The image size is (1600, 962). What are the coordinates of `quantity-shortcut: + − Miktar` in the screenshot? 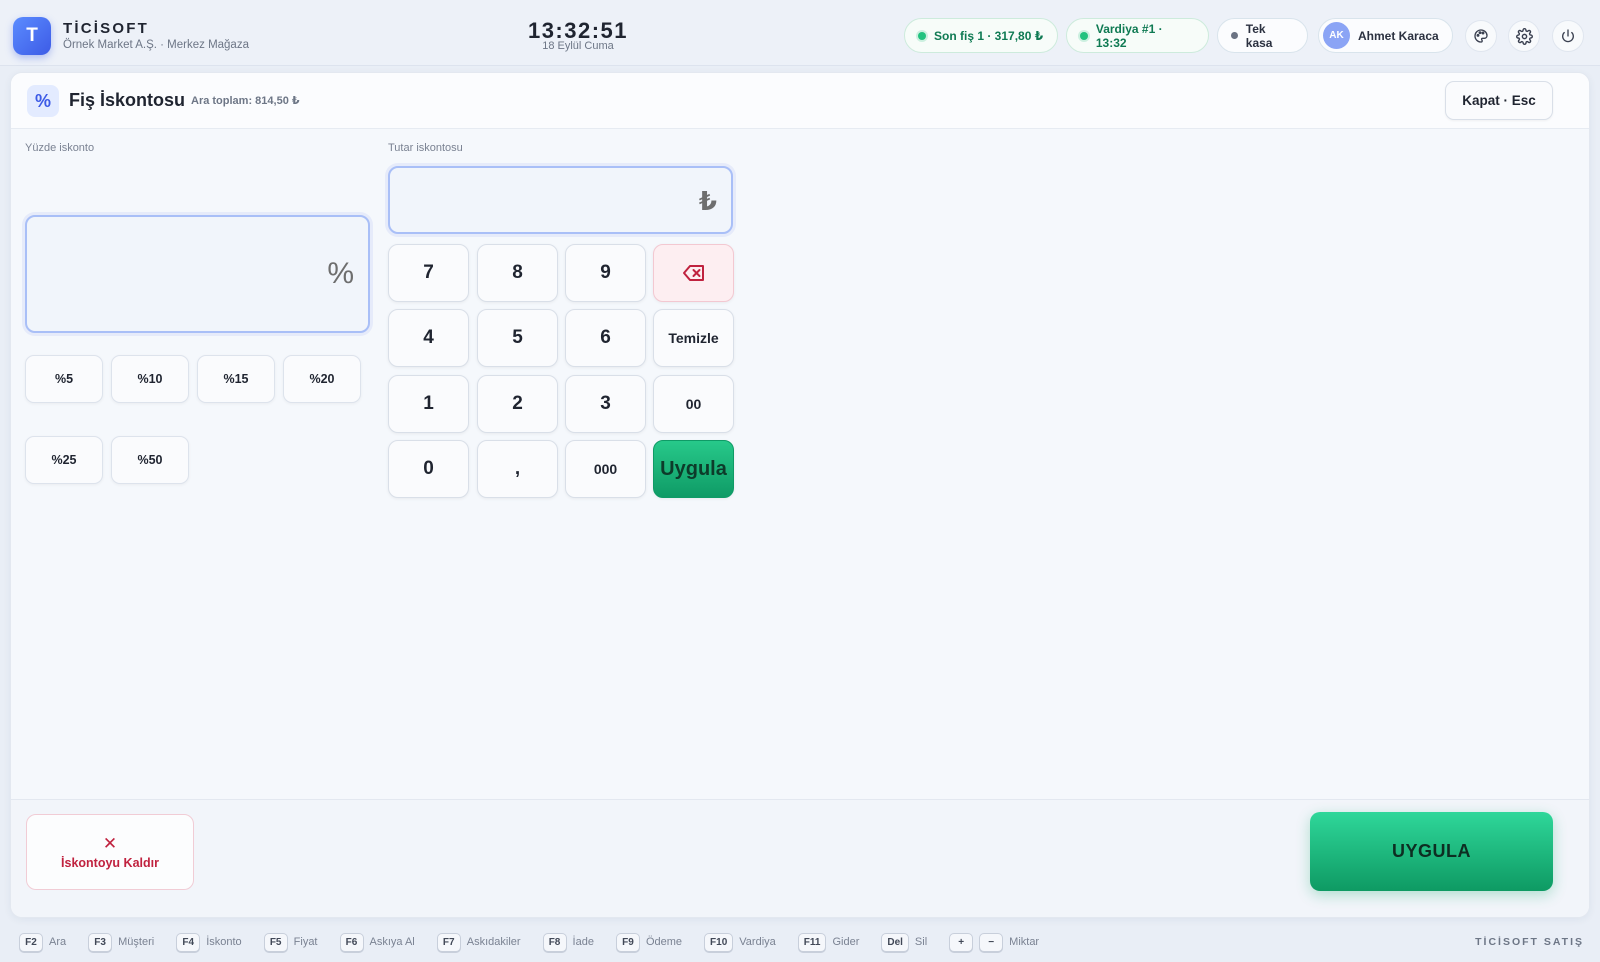 It's located at (994, 942).